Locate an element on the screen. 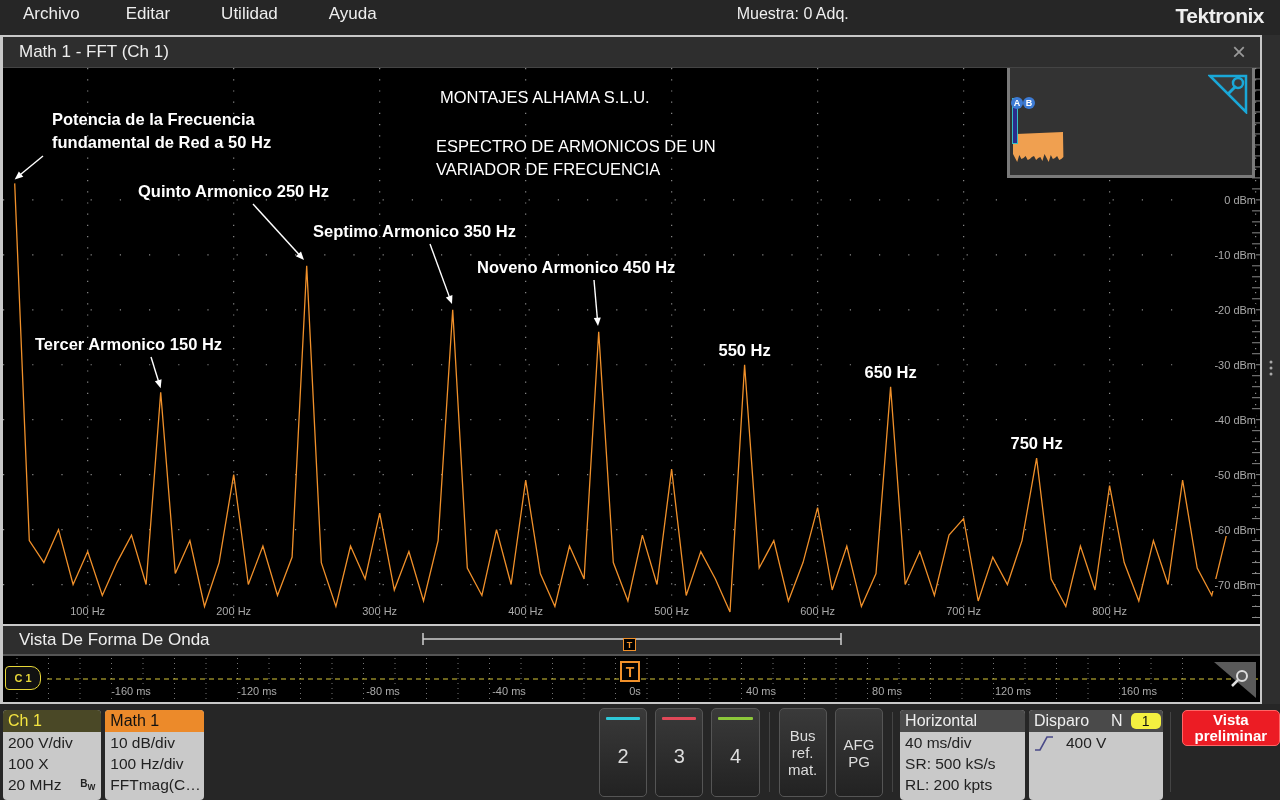 The height and width of the screenshot is (800, 1280). annotation-label: Tercer Armonico 150 Hz is located at coordinates (129, 344).